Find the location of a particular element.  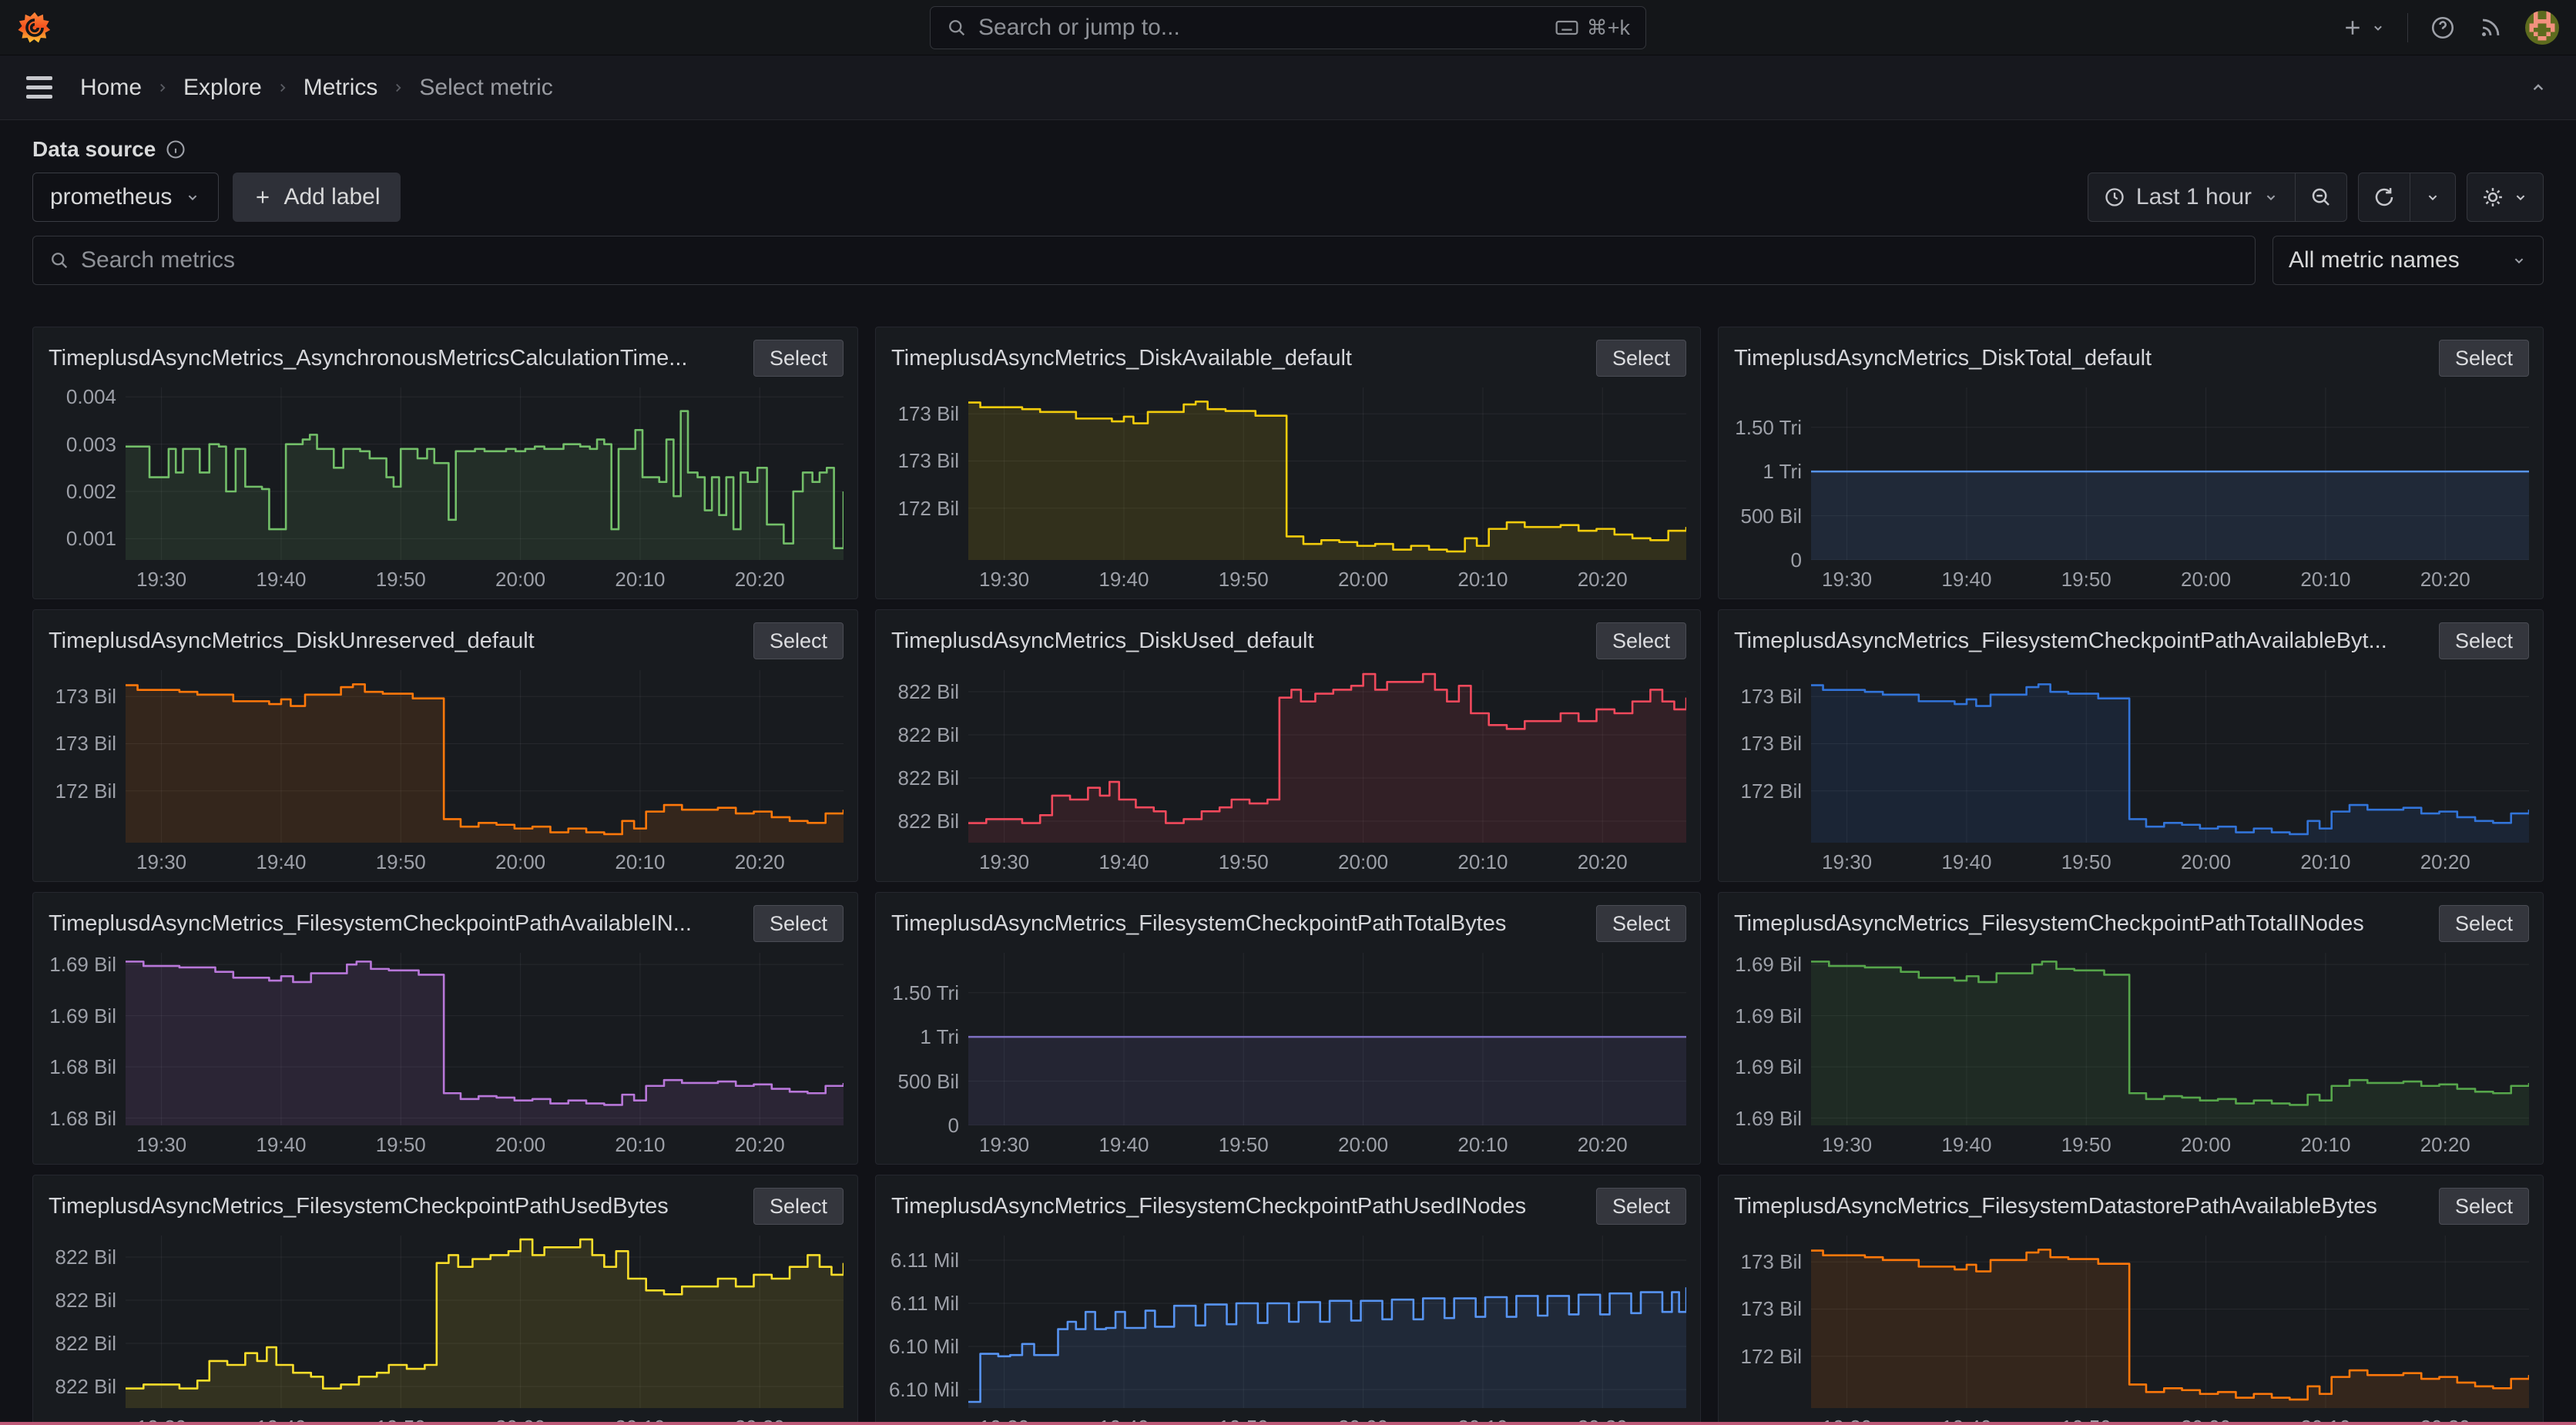

topnav-divider is located at coordinates (2407, 27).